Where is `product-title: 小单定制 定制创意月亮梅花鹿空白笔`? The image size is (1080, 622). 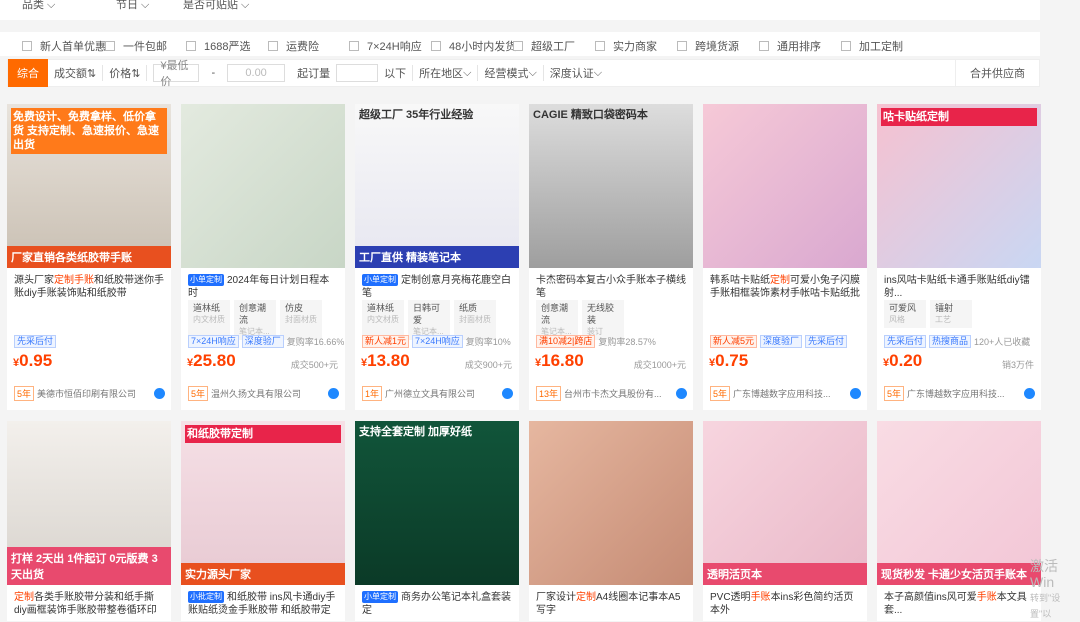 product-title: 小单定制 定制创意月亮梅花鹿空白笔 is located at coordinates (438, 287).